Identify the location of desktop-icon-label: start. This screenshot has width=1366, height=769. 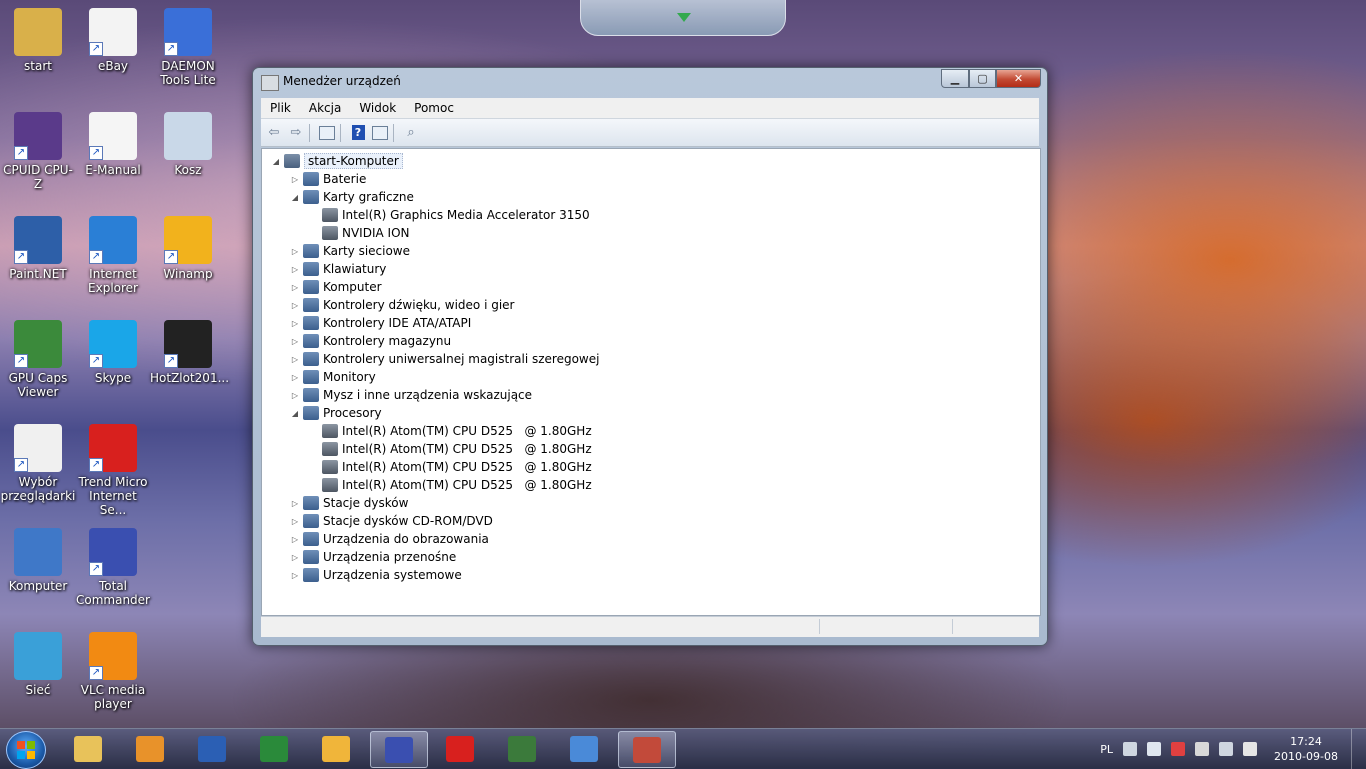
(38, 66).